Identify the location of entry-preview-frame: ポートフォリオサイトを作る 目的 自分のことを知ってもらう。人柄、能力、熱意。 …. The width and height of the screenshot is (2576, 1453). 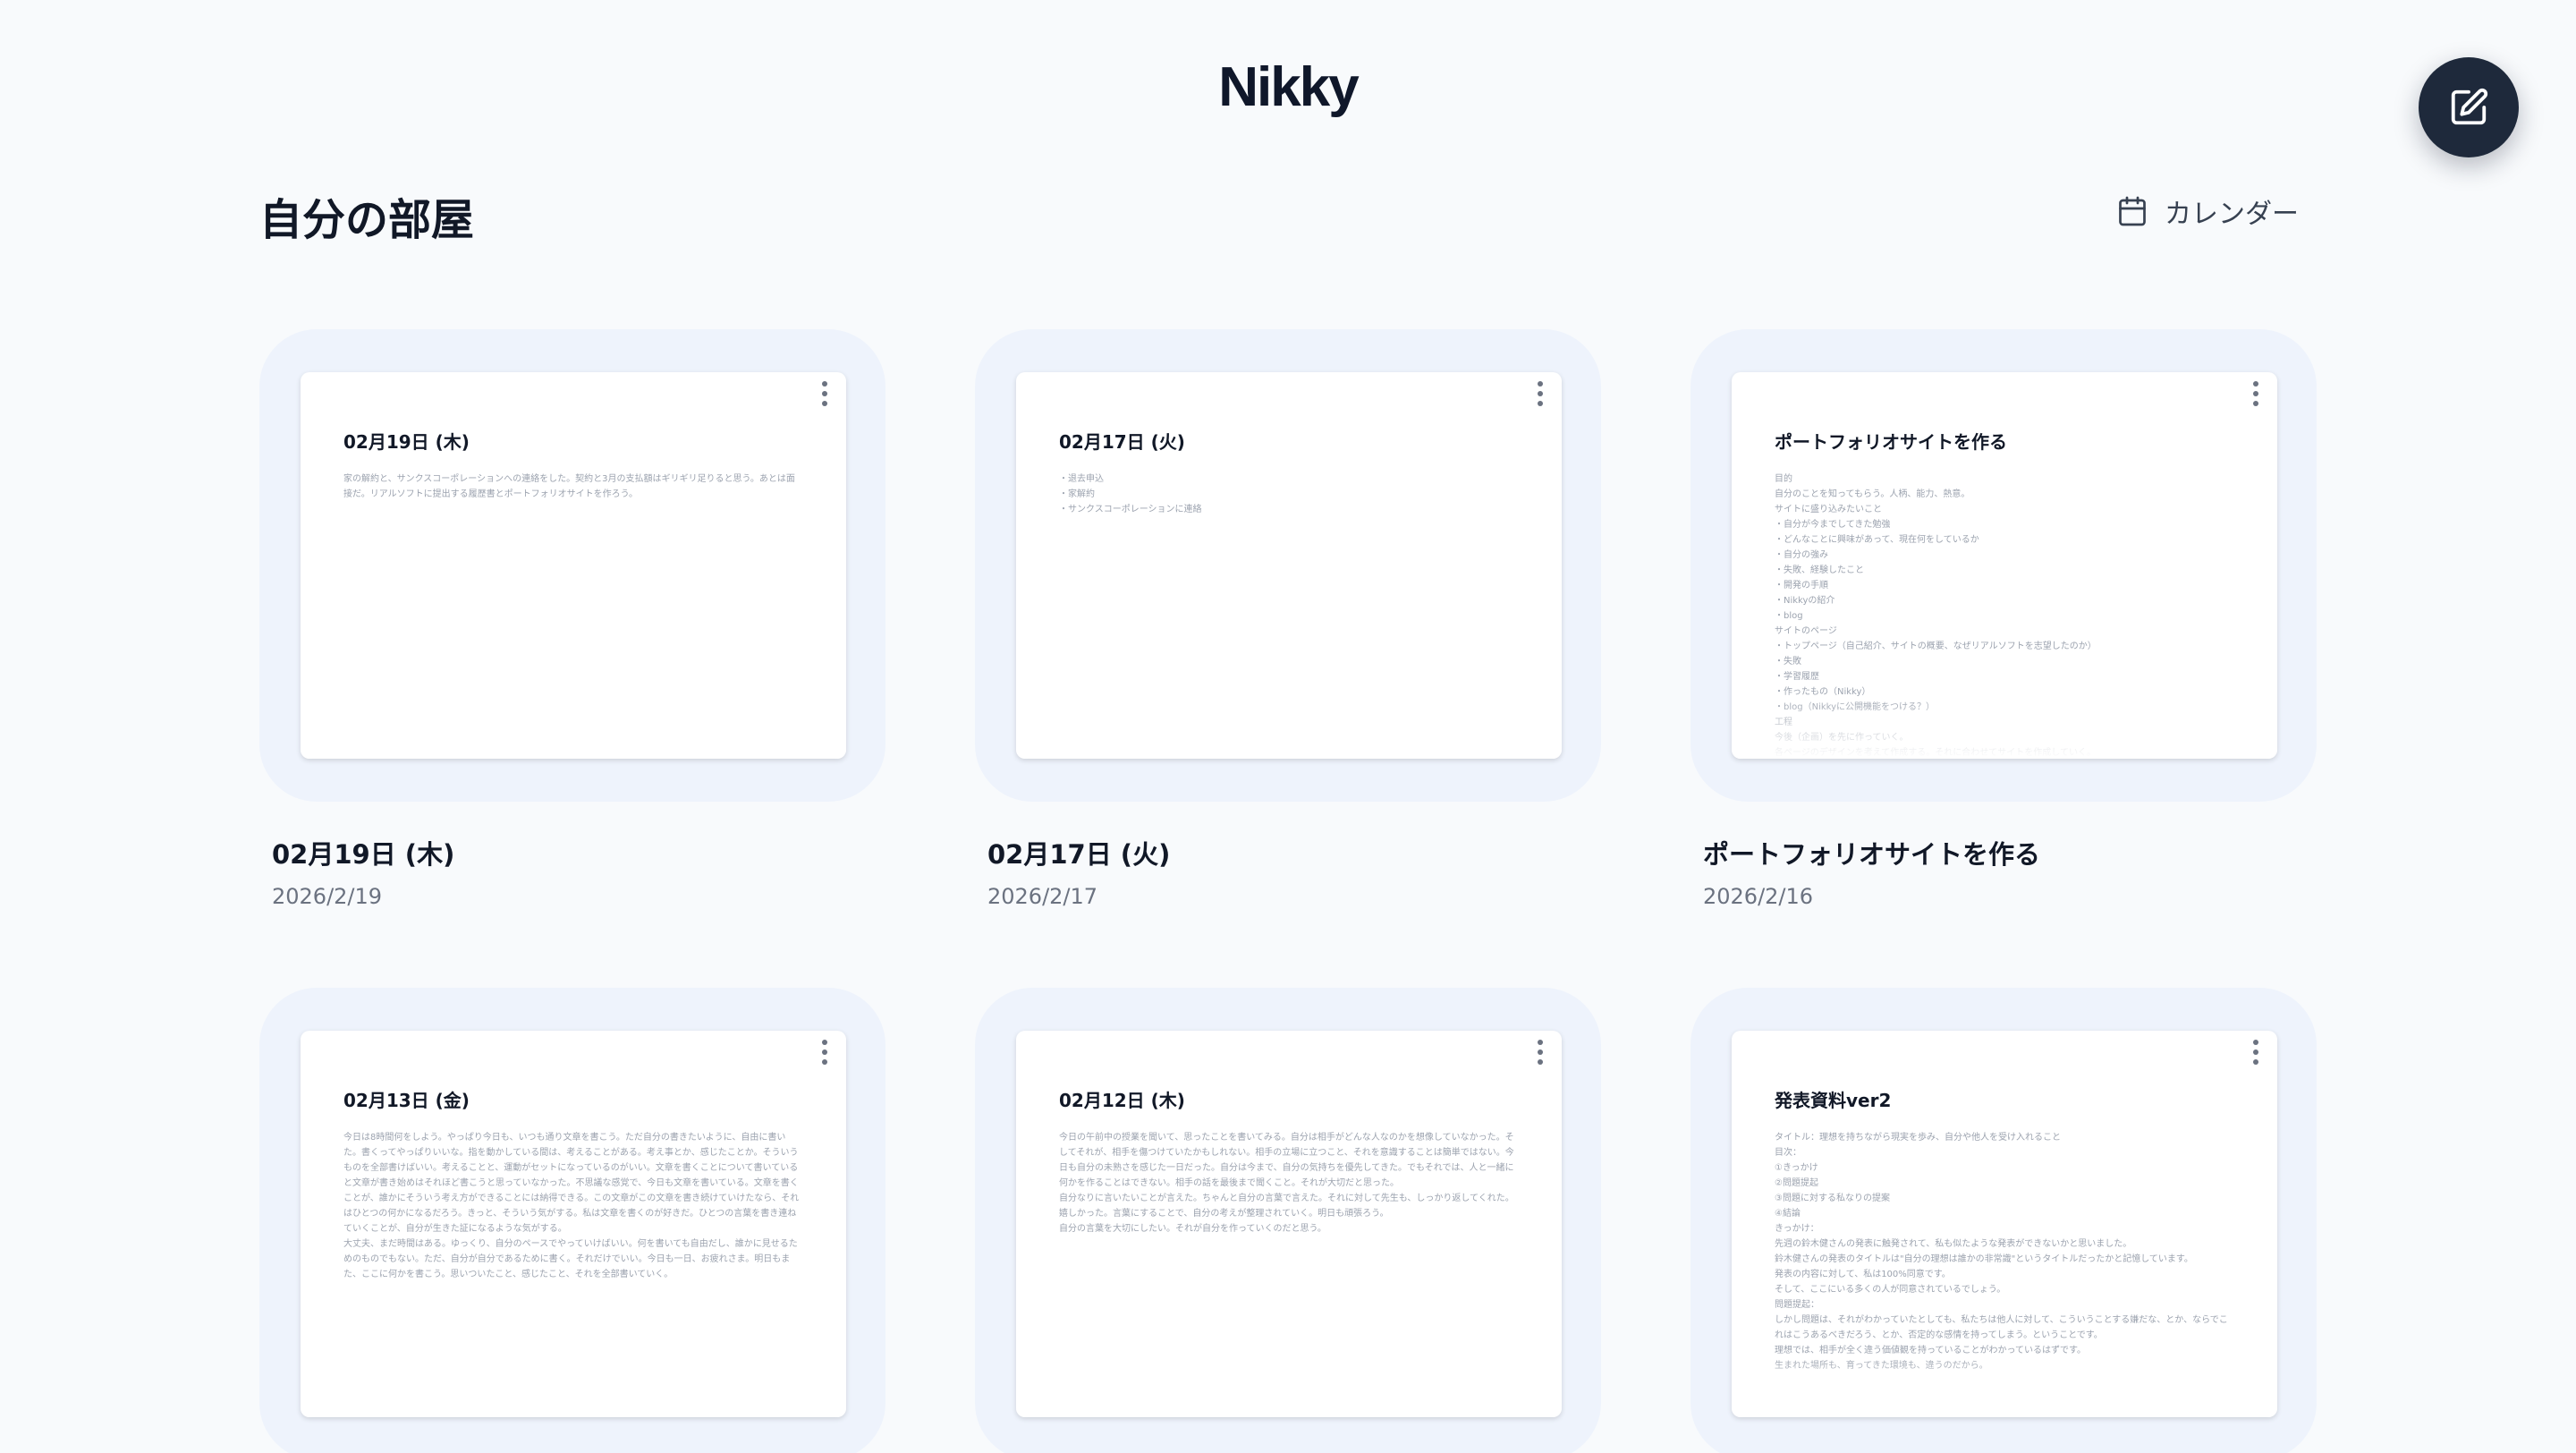
(2003, 565).